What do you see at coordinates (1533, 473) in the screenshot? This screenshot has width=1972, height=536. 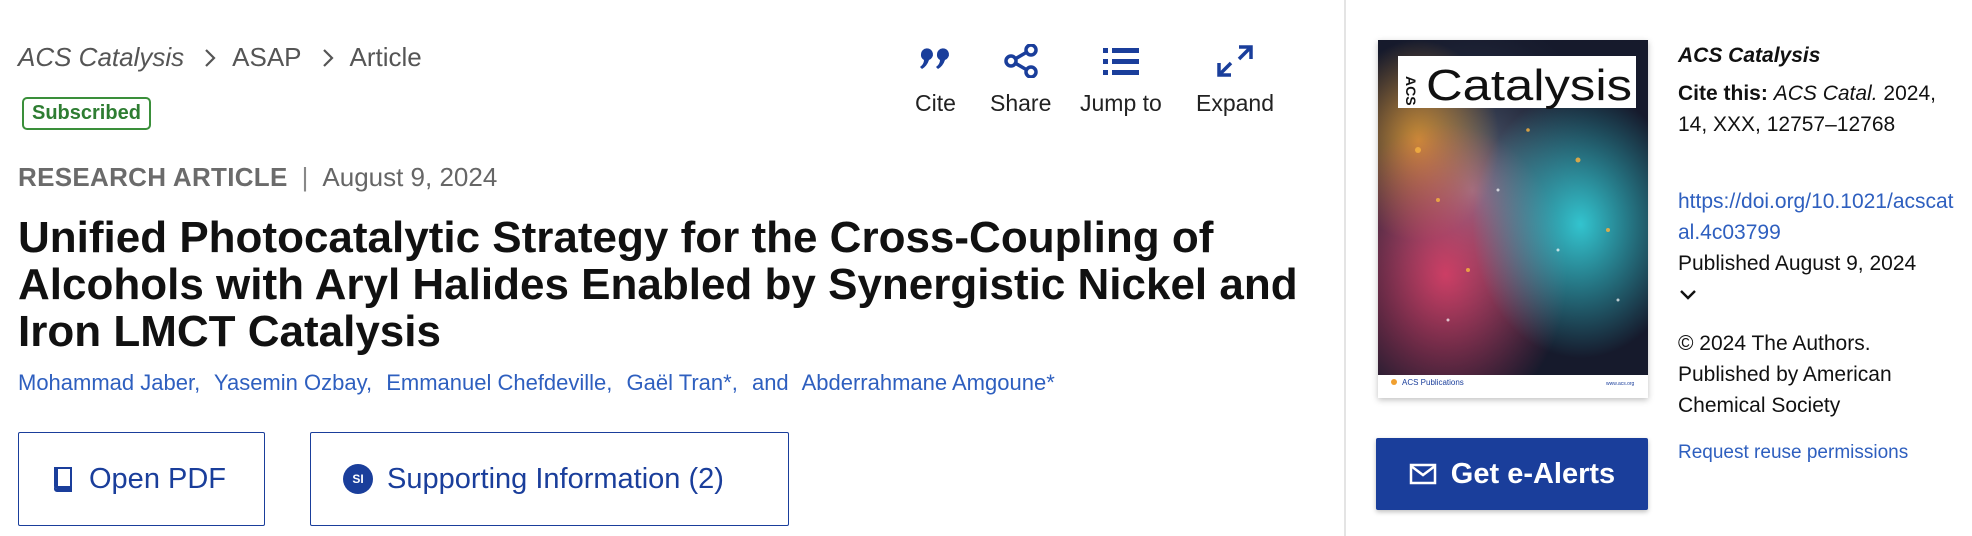 I see `get-alerts-label: Get e-Alerts` at bounding box center [1533, 473].